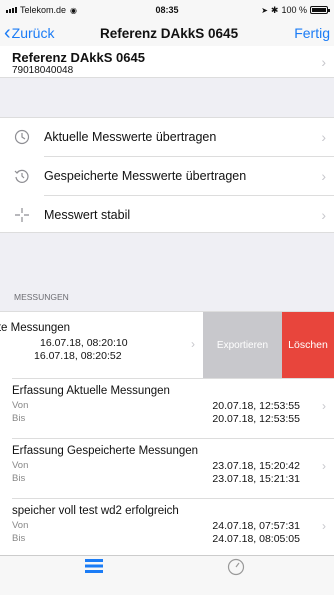  What do you see at coordinates (256, 419) in the screenshot?
I see `to-value: 20.07.18, 12:53:55` at bounding box center [256, 419].